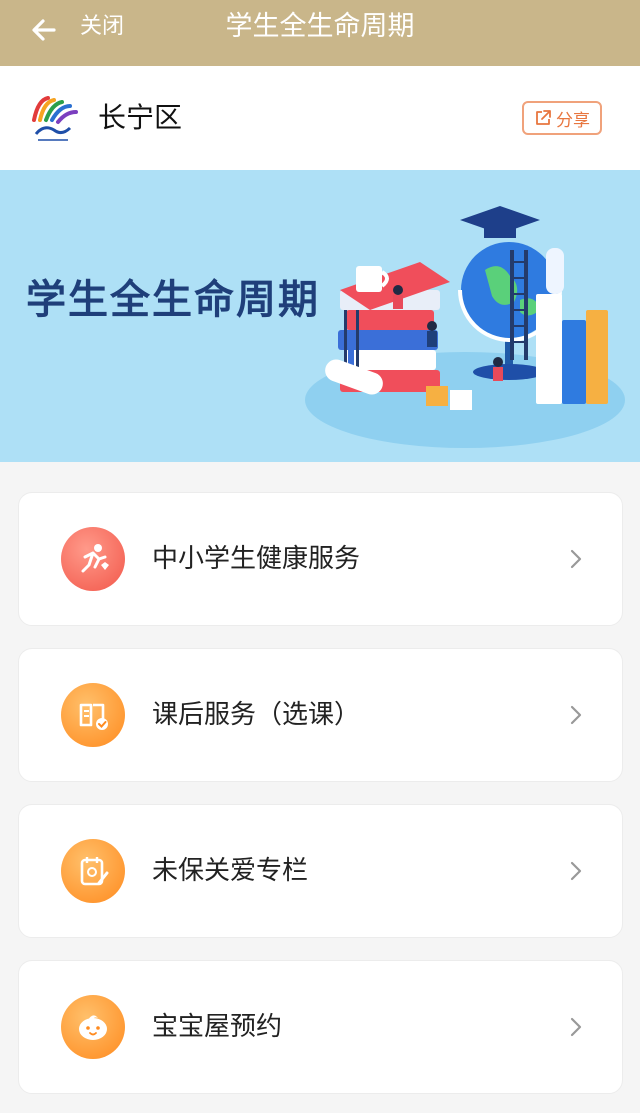  Describe the element at coordinates (573, 120) in the screenshot. I see `share-label: 分享` at that location.